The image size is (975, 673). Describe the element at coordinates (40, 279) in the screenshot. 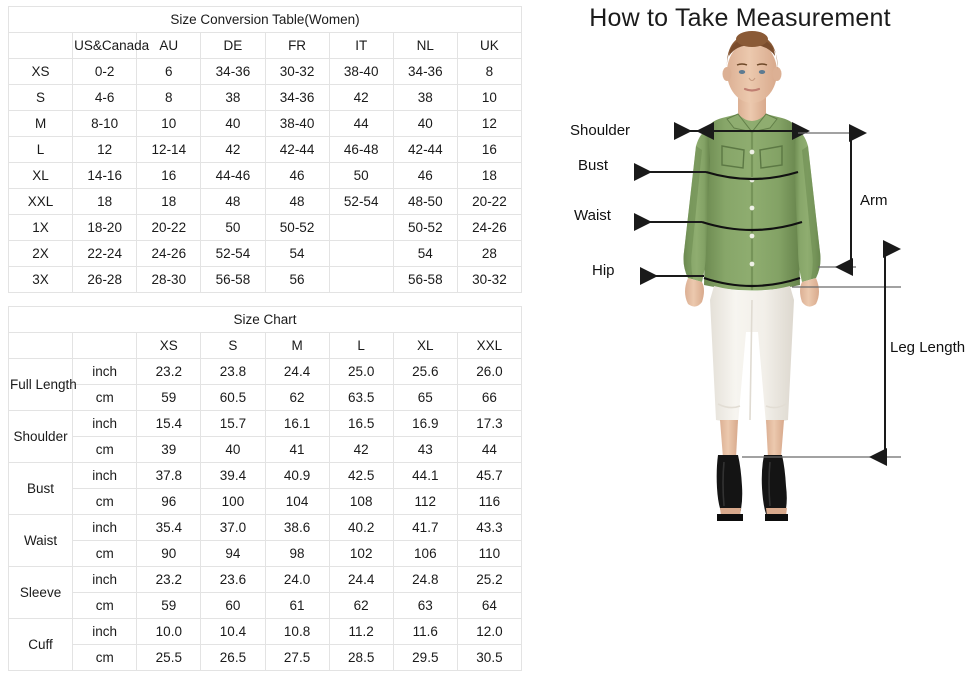

I see `conversion-row-size: 3X` at that location.